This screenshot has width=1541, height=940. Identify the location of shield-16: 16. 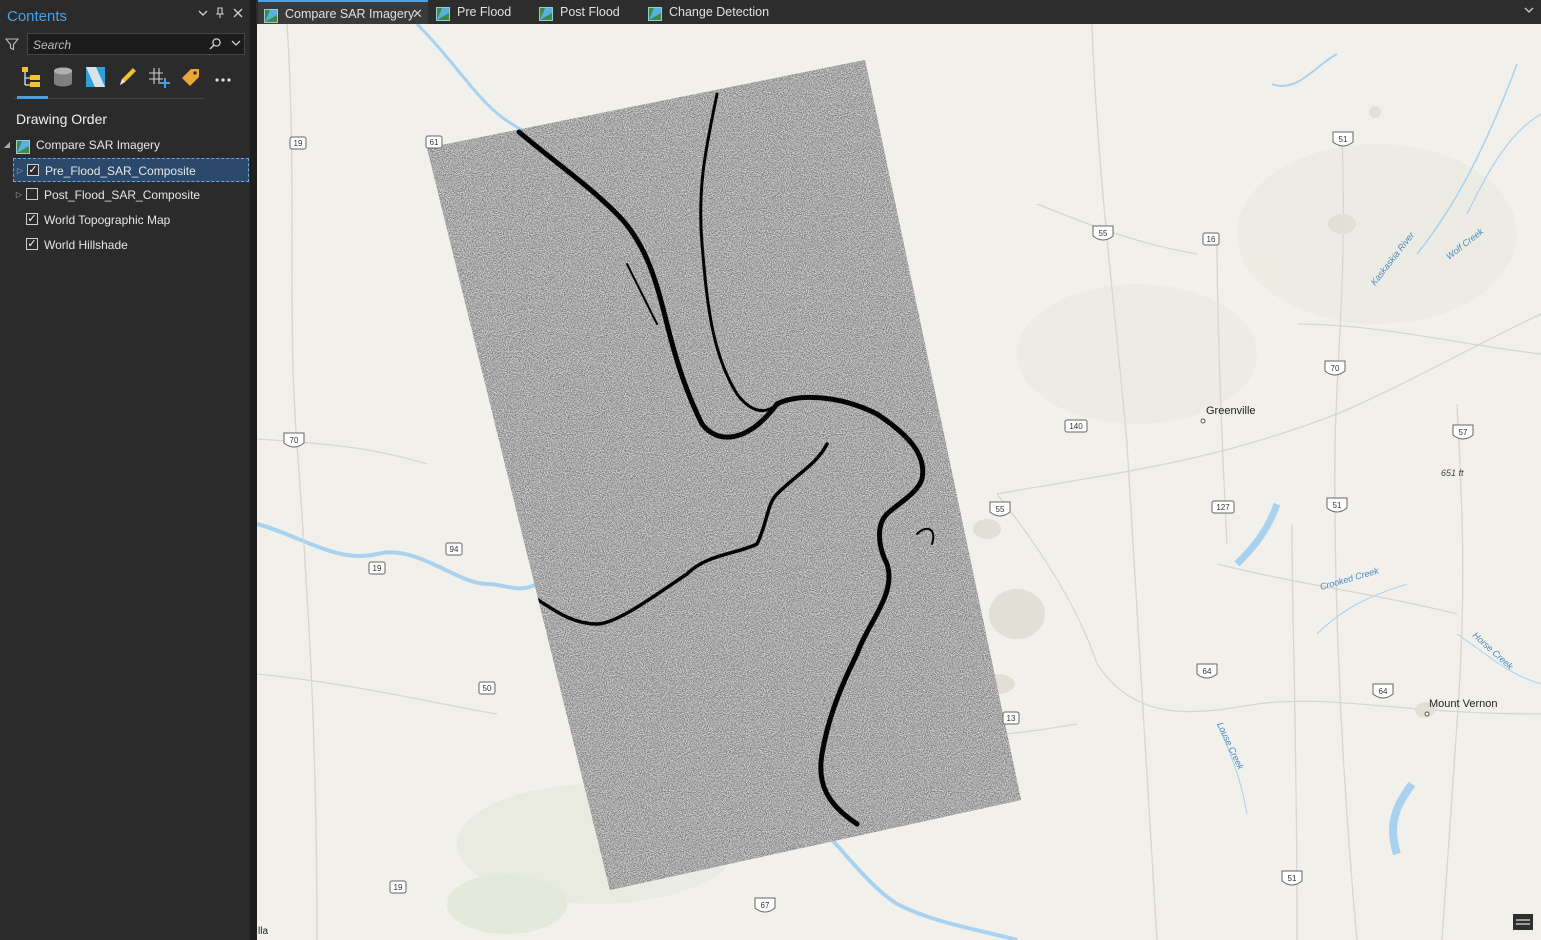
(1211, 239).